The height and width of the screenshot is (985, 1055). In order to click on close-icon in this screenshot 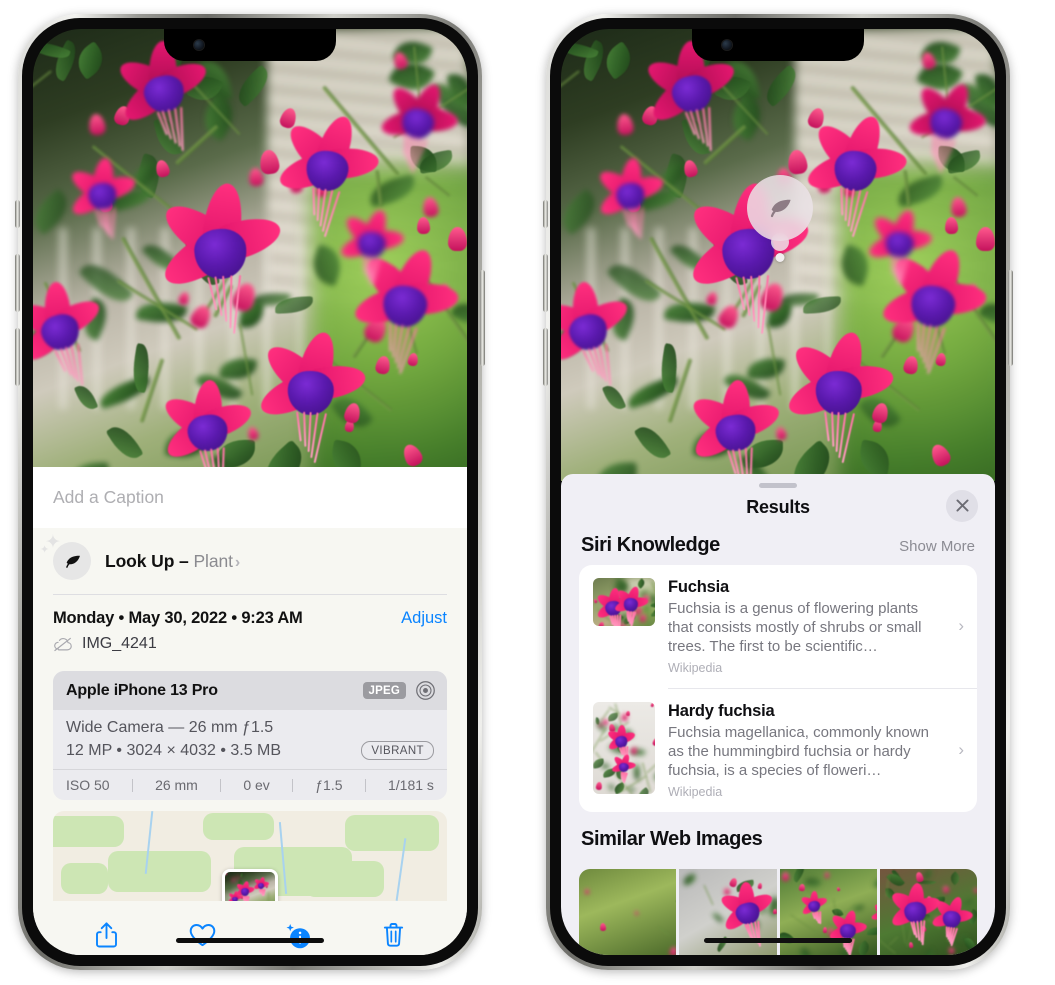, I will do `click(962, 505)`.